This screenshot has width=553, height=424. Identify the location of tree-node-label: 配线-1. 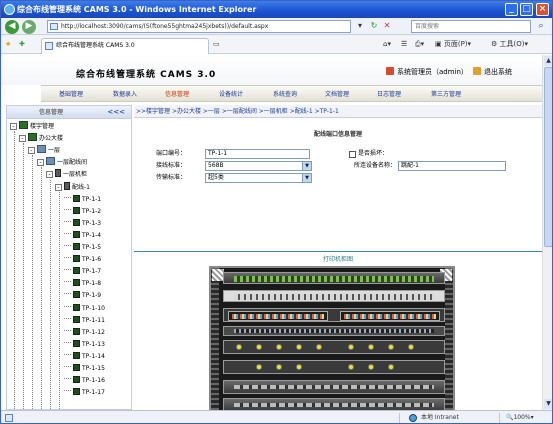
(81, 187).